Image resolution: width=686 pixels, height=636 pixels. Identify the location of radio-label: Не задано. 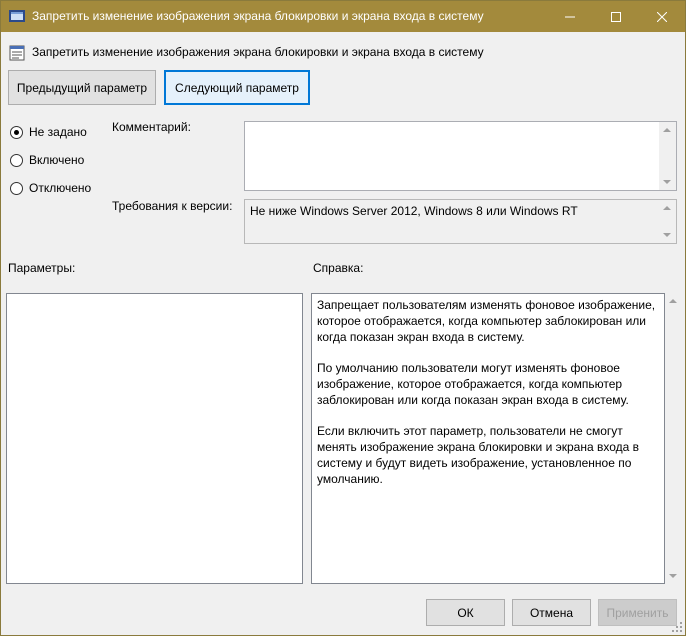
(58, 132).